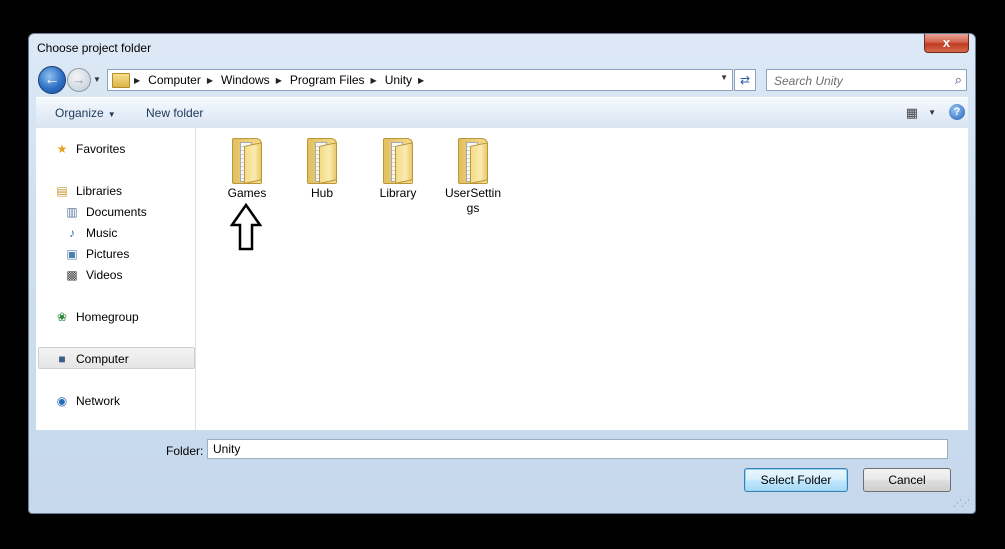  What do you see at coordinates (398, 80) in the screenshot?
I see `breadcrumb-label: Unity` at bounding box center [398, 80].